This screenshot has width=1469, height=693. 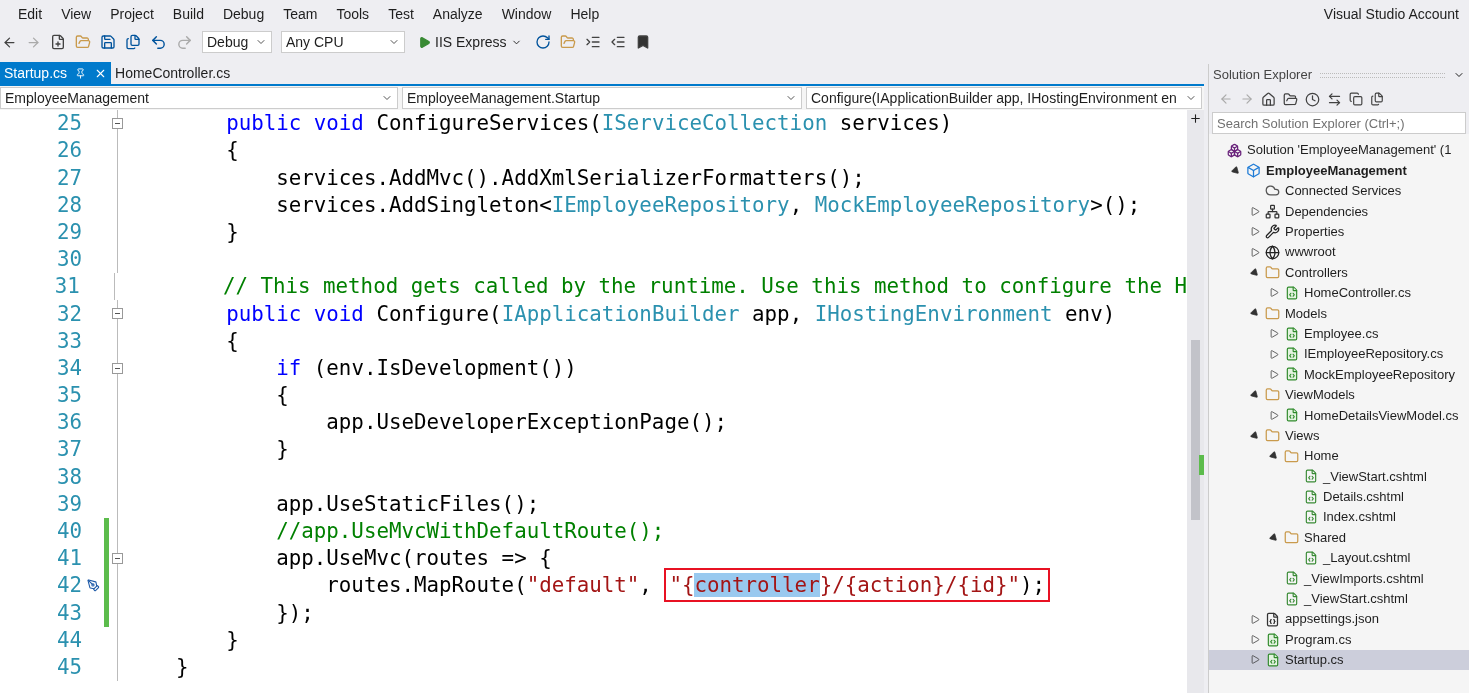 What do you see at coordinates (173, 73) in the screenshot?
I see `editor-tab: HomeController.cs` at bounding box center [173, 73].